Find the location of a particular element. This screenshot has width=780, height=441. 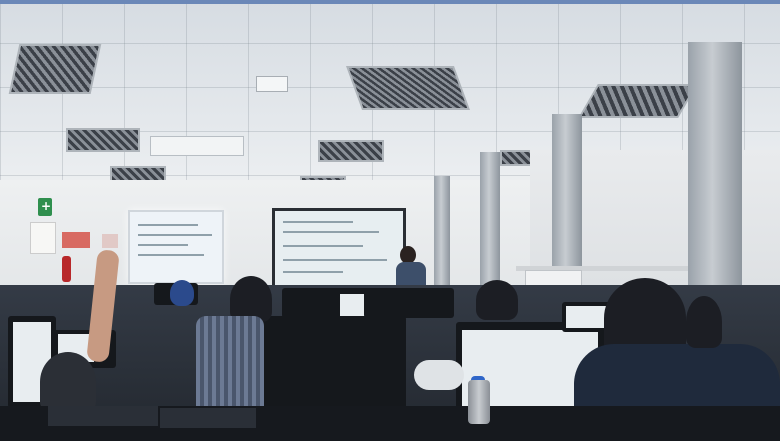

top-border is located at coordinates (390, 2).